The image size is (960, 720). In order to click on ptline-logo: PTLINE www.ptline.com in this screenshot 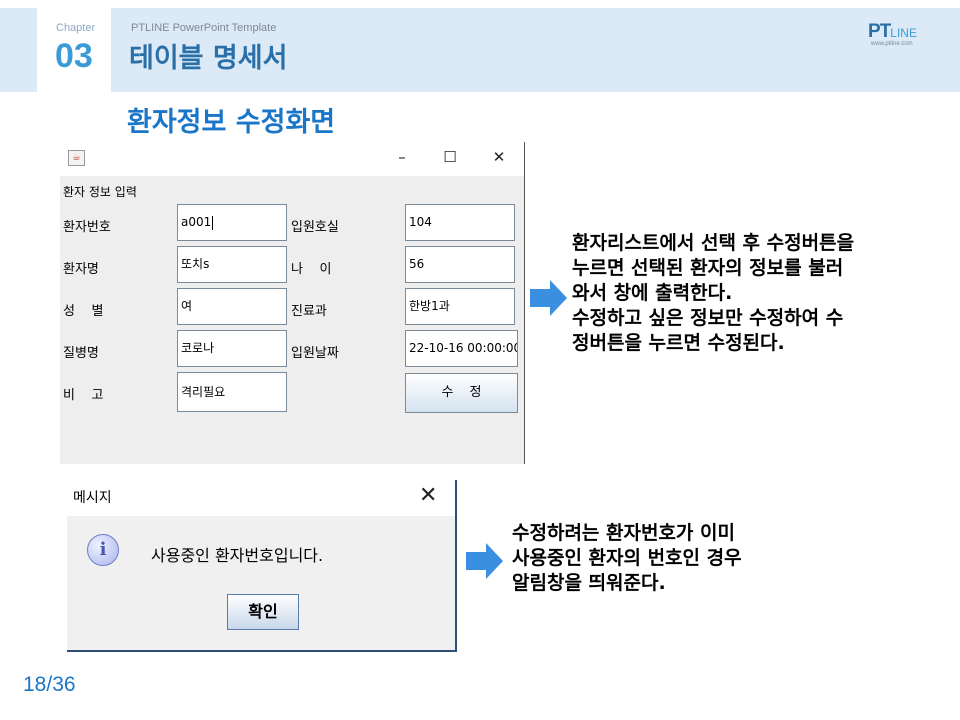, I will do `click(892, 34)`.